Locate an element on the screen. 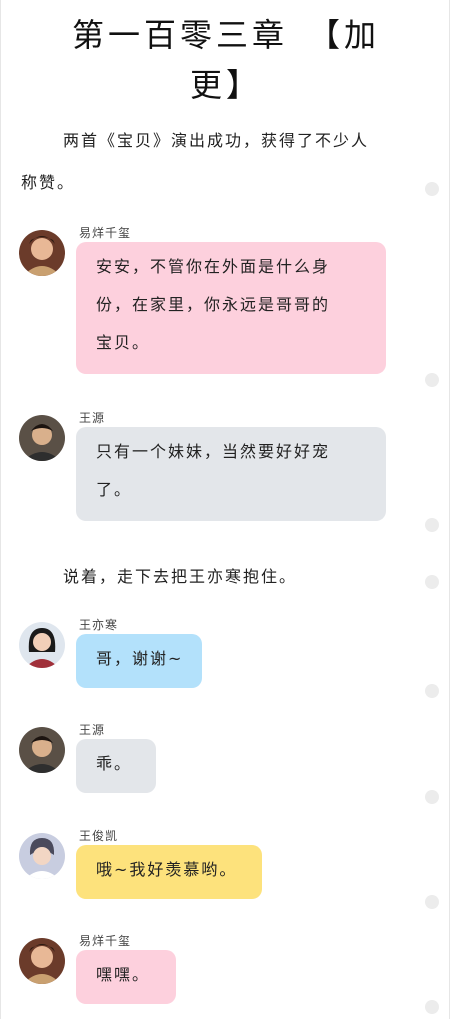 The width and height of the screenshot is (450, 1019). message-text: 只有一个妹妹，当然要好好宠 is located at coordinates (213, 451).